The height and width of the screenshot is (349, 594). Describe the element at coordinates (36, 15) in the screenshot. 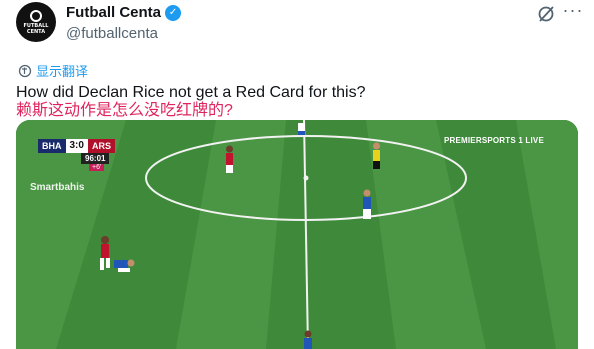

I see `football-logo-icon` at that location.